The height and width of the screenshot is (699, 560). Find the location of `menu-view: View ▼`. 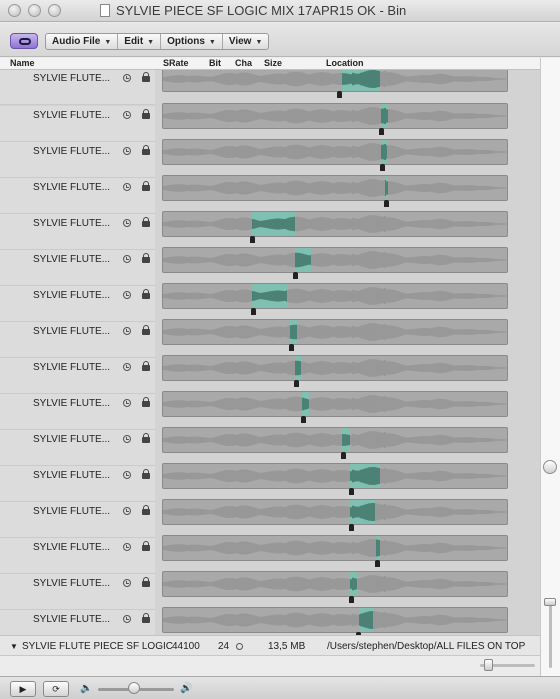

menu-view: View ▼ is located at coordinates (246, 41).